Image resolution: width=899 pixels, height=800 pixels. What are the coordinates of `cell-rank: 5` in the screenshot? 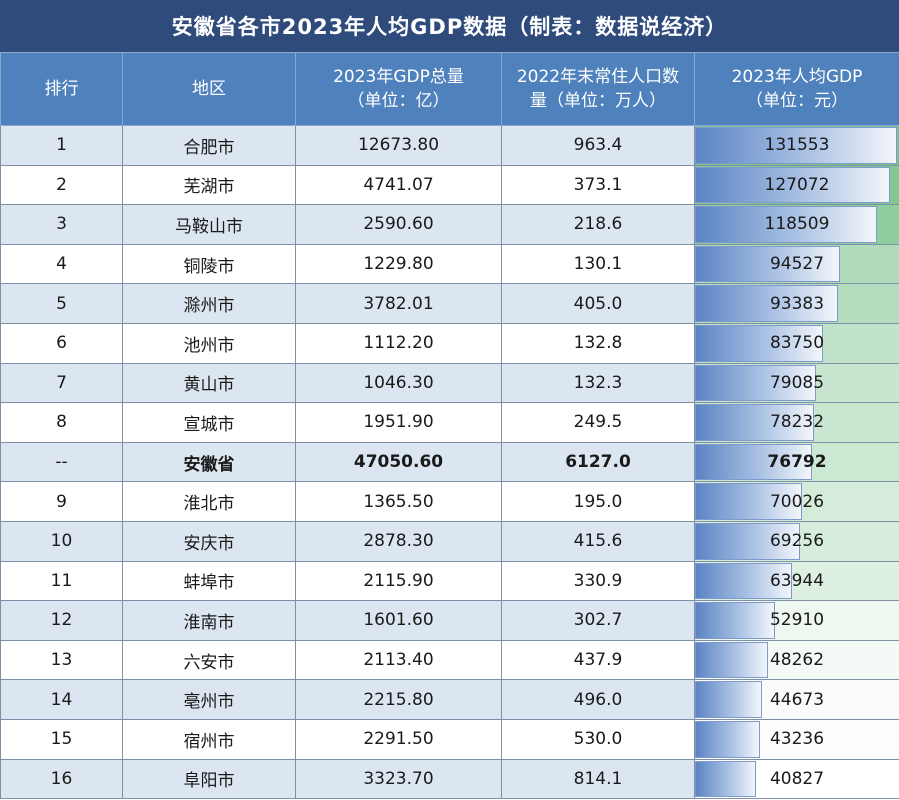 It's located at (61, 303).